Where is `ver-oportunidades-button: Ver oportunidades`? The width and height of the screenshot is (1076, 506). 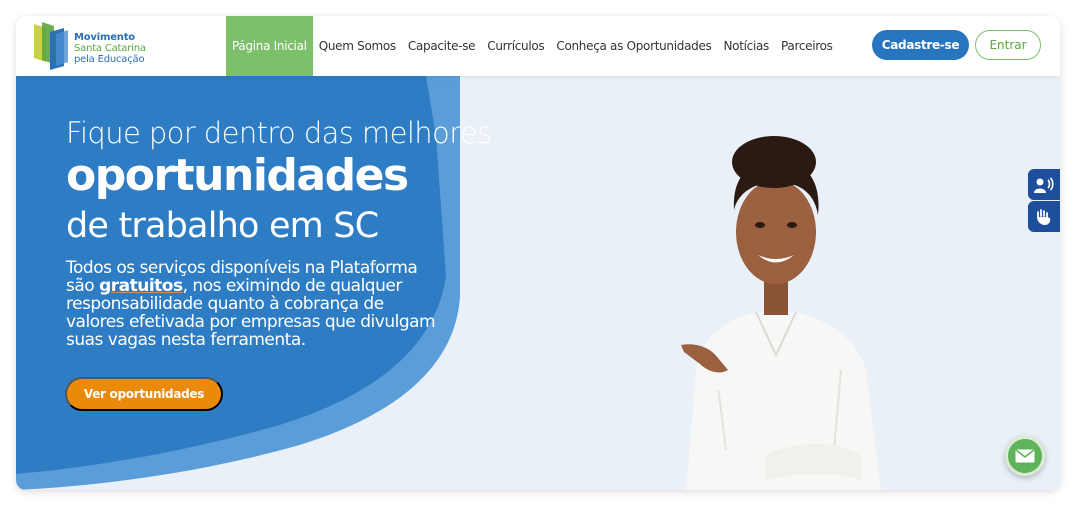 ver-oportunidades-button: Ver oportunidades is located at coordinates (144, 394).